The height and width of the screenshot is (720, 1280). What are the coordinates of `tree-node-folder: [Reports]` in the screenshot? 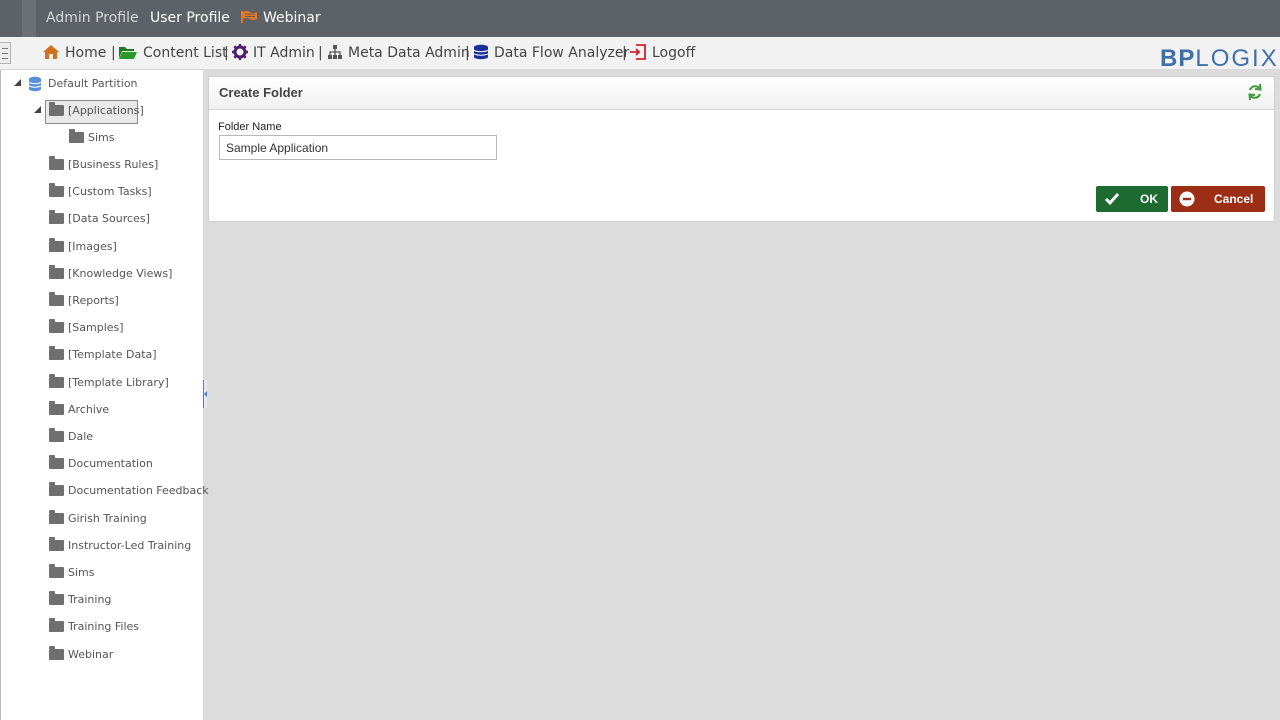 It's located at (101, 301).